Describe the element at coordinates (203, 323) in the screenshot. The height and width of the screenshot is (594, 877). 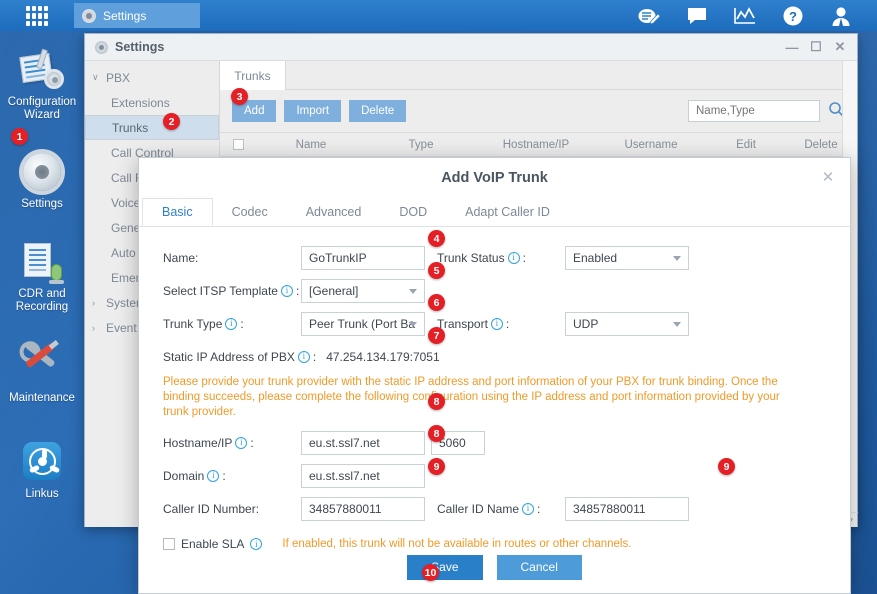
I see `trunk-type-label: Trunk Type i:` at that location.